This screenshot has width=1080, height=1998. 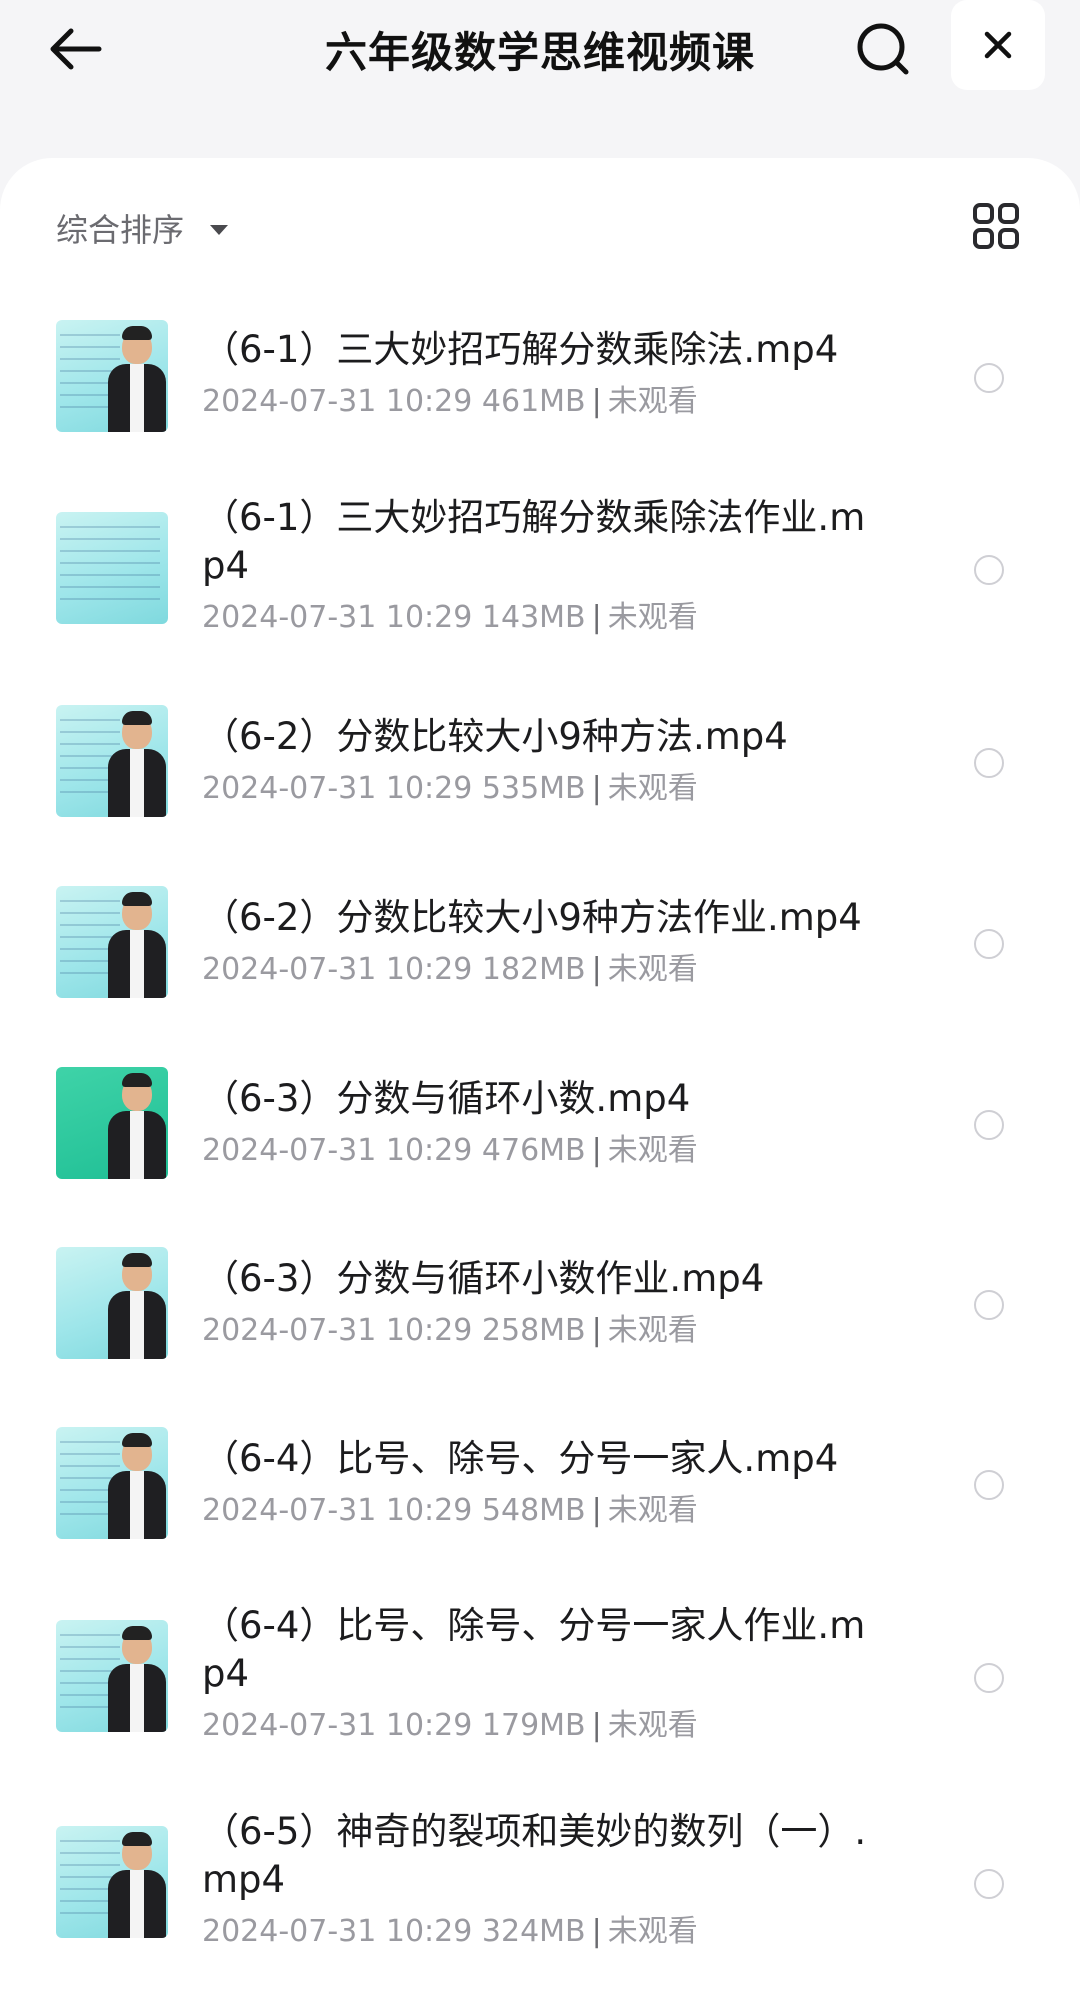 What do you see at coordinates (450, 1510) in the screenshot?
I see `file-meta: 2024-07-31 10:29 548MB | 未观看` at bounding box center [450, 1510].